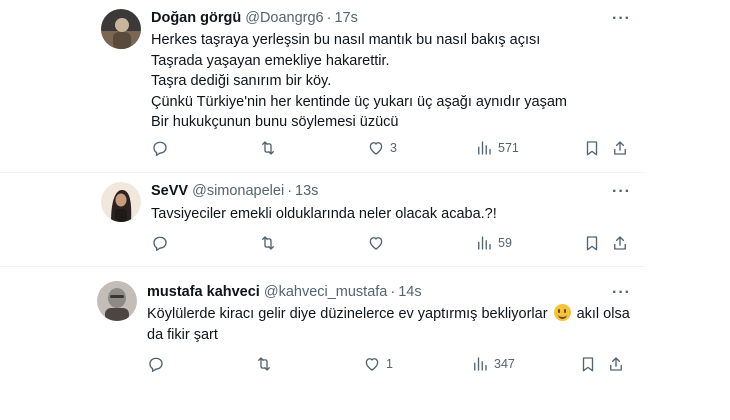 This screenshot has width=730, height=420. What do you see at coordinates (409, 292) in the screenshot?
I see `timestamp: 14s` at bounding box center [409, 292].